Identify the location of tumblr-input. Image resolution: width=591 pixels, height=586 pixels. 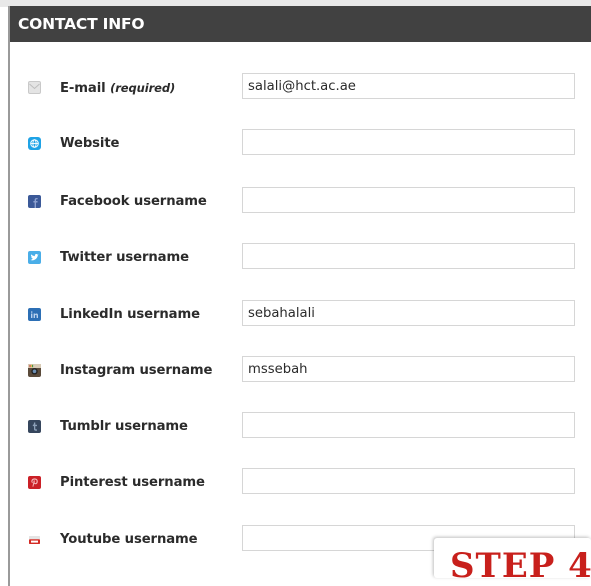
(408, 425).